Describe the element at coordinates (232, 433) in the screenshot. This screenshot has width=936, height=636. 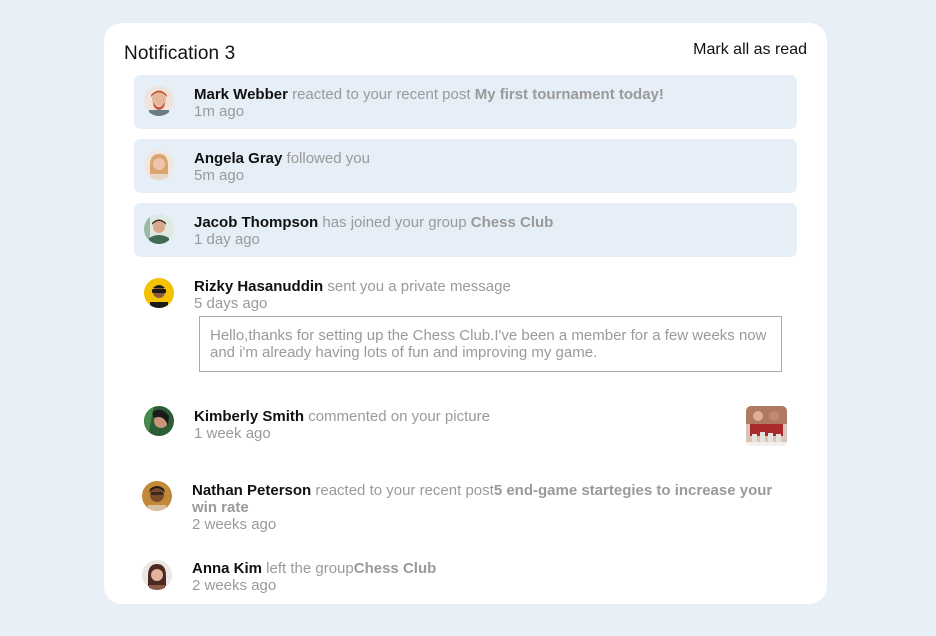
I see `notification-time: 1 week ago` at that location.